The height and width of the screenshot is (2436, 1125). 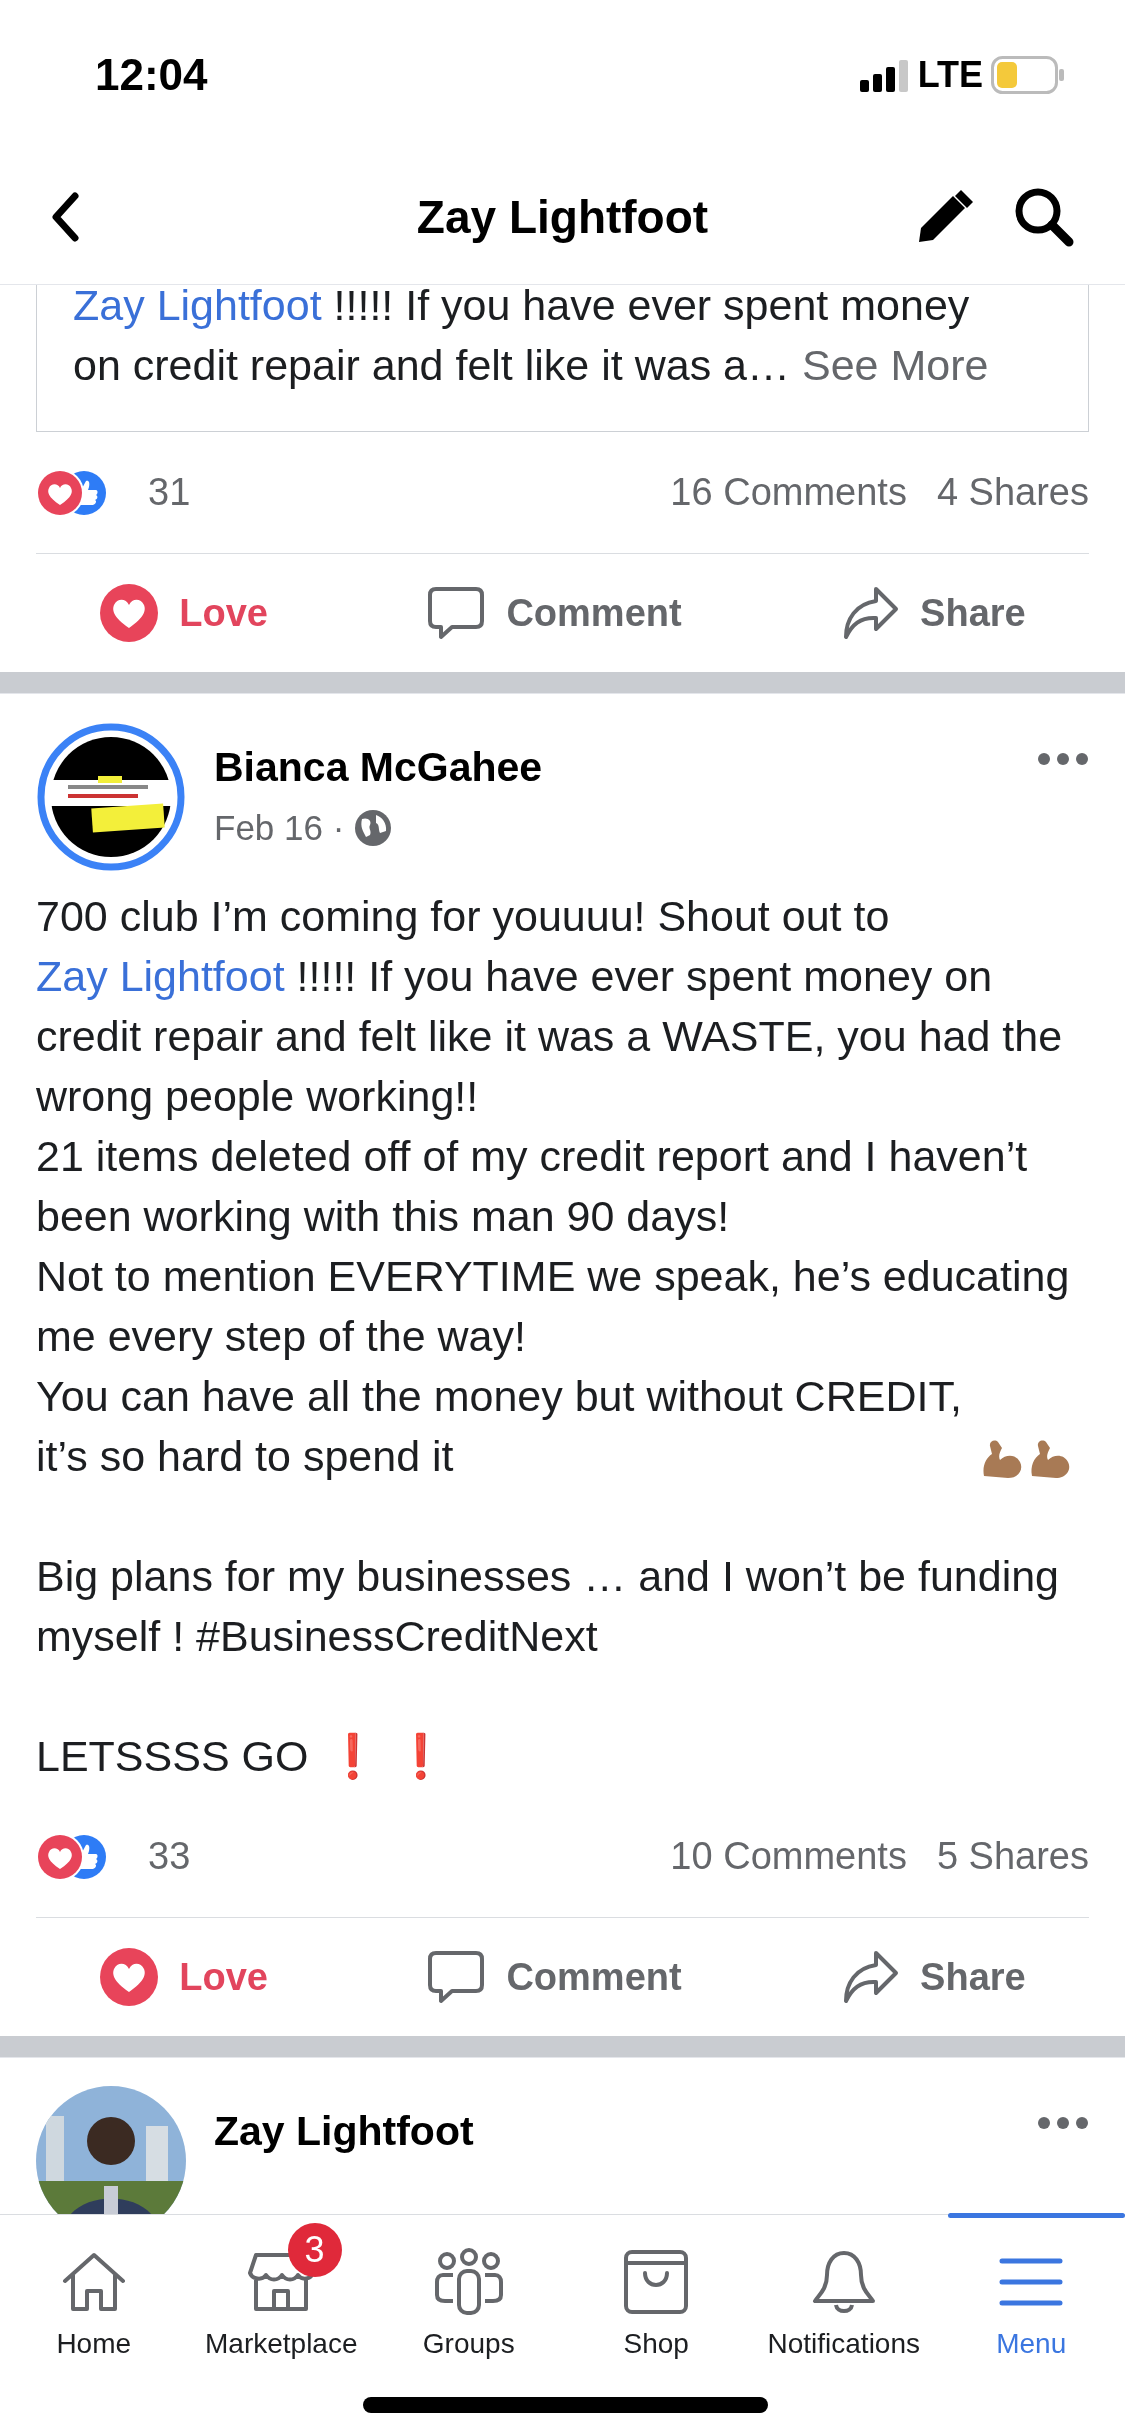 What do you see at coordinates (314, 2250) in the screenshot?
I see `notification-badge: 3` at bounding box center [314, 2250].